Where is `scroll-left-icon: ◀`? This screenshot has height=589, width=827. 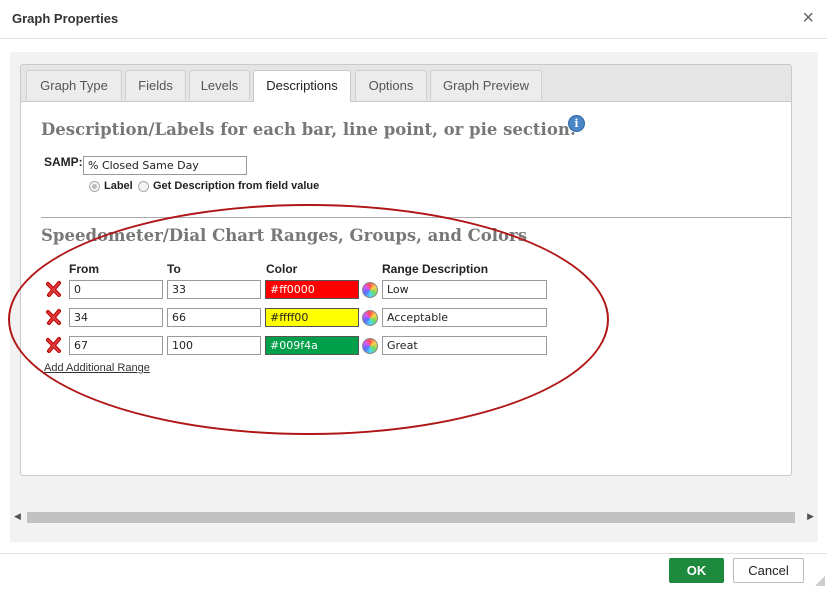 scroll-left-icon: ◀ is located at coordinates (17, 516).